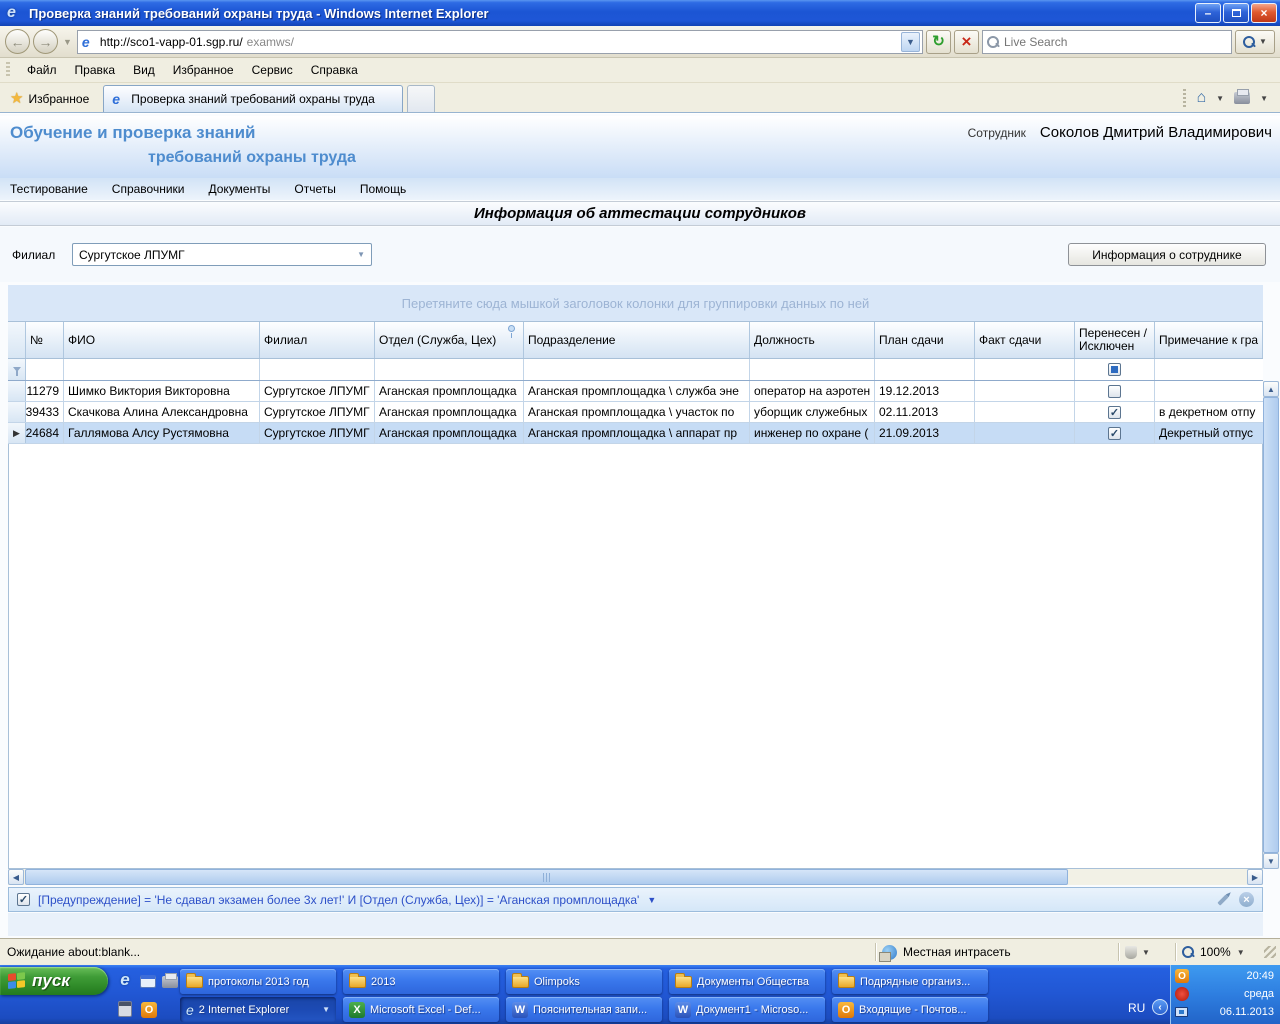  Describe the element at coordinates (1025, 340) in the screenshot. I see `column-header-fakt: Факт сдачи` at that location.